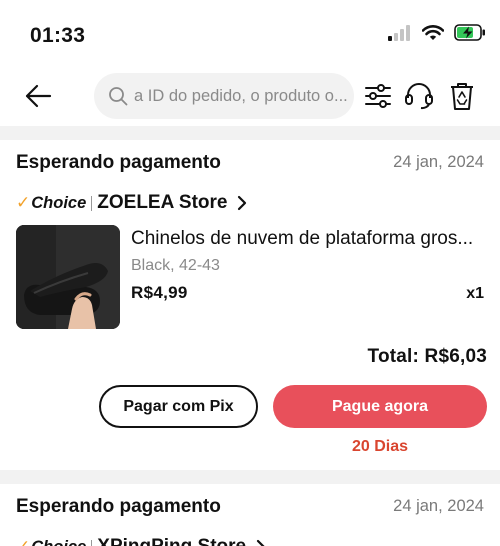 This screenshot has width=500, height=546. I want to click on order-total: Total: R$6,03, so click(427, 356).